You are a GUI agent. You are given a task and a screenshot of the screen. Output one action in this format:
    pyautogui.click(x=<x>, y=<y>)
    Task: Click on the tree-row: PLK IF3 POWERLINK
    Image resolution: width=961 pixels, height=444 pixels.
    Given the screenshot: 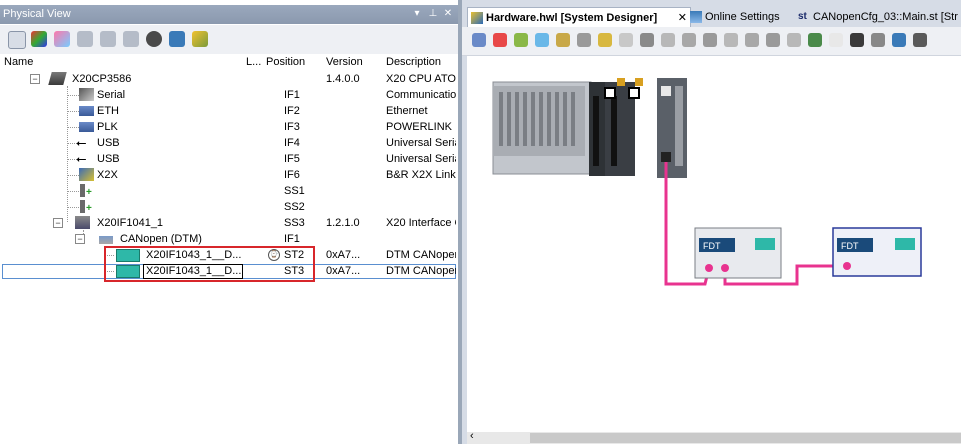 What is the action you would take?
    pyautogui.click(x=229, y=127)
    